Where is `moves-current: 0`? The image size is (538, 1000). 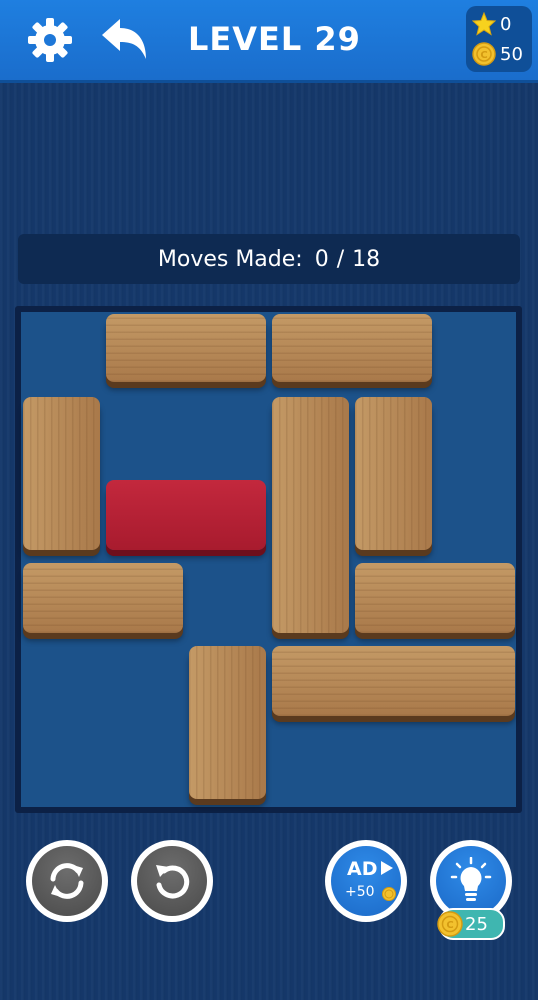
moves-current: 0 is located at coordinates (321, 259).